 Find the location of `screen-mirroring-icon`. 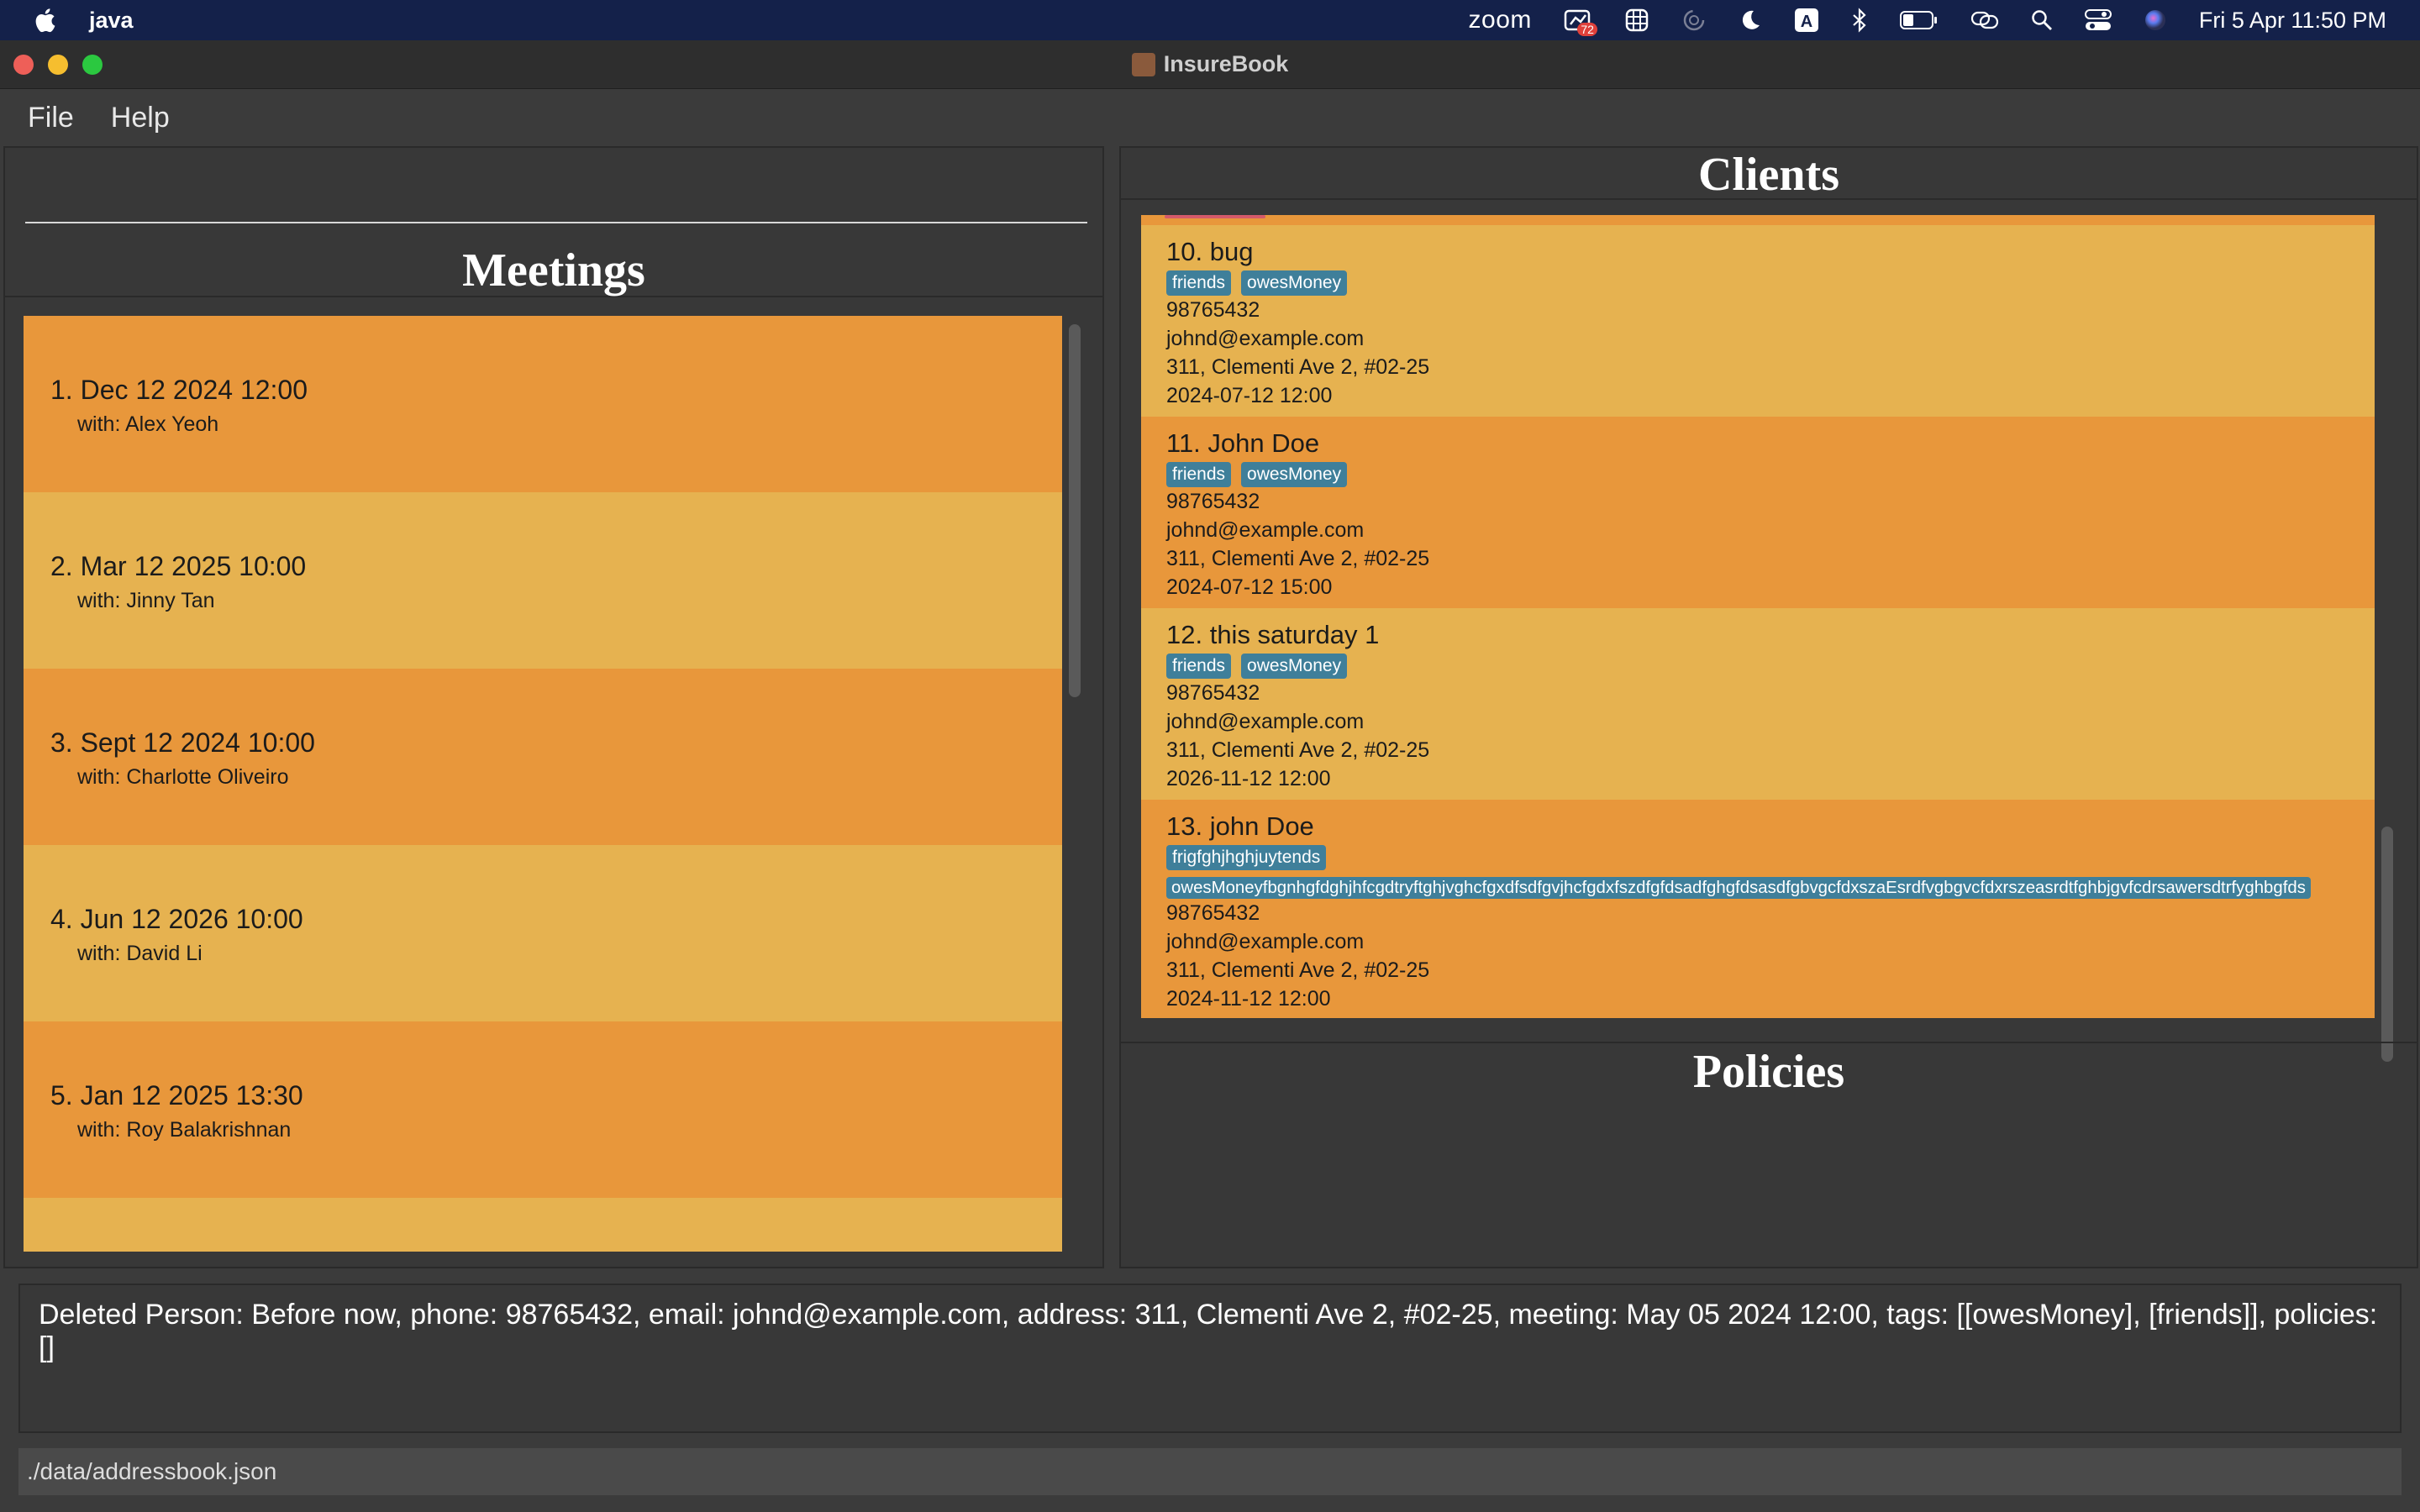

screen-mirroring-icon is located at coordinates (1984, 20).